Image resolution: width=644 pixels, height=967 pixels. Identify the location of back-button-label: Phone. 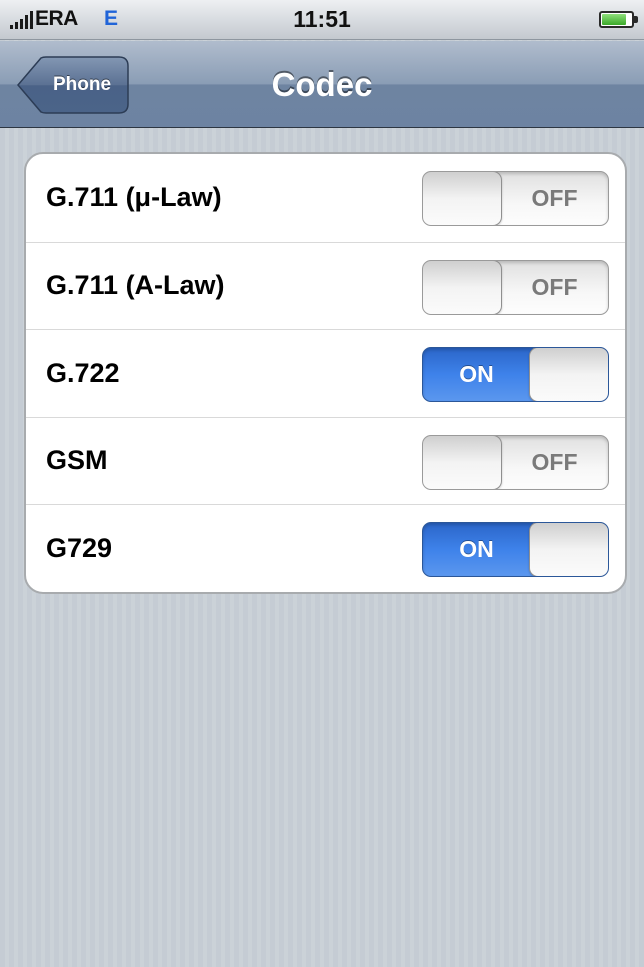
(82, 84).